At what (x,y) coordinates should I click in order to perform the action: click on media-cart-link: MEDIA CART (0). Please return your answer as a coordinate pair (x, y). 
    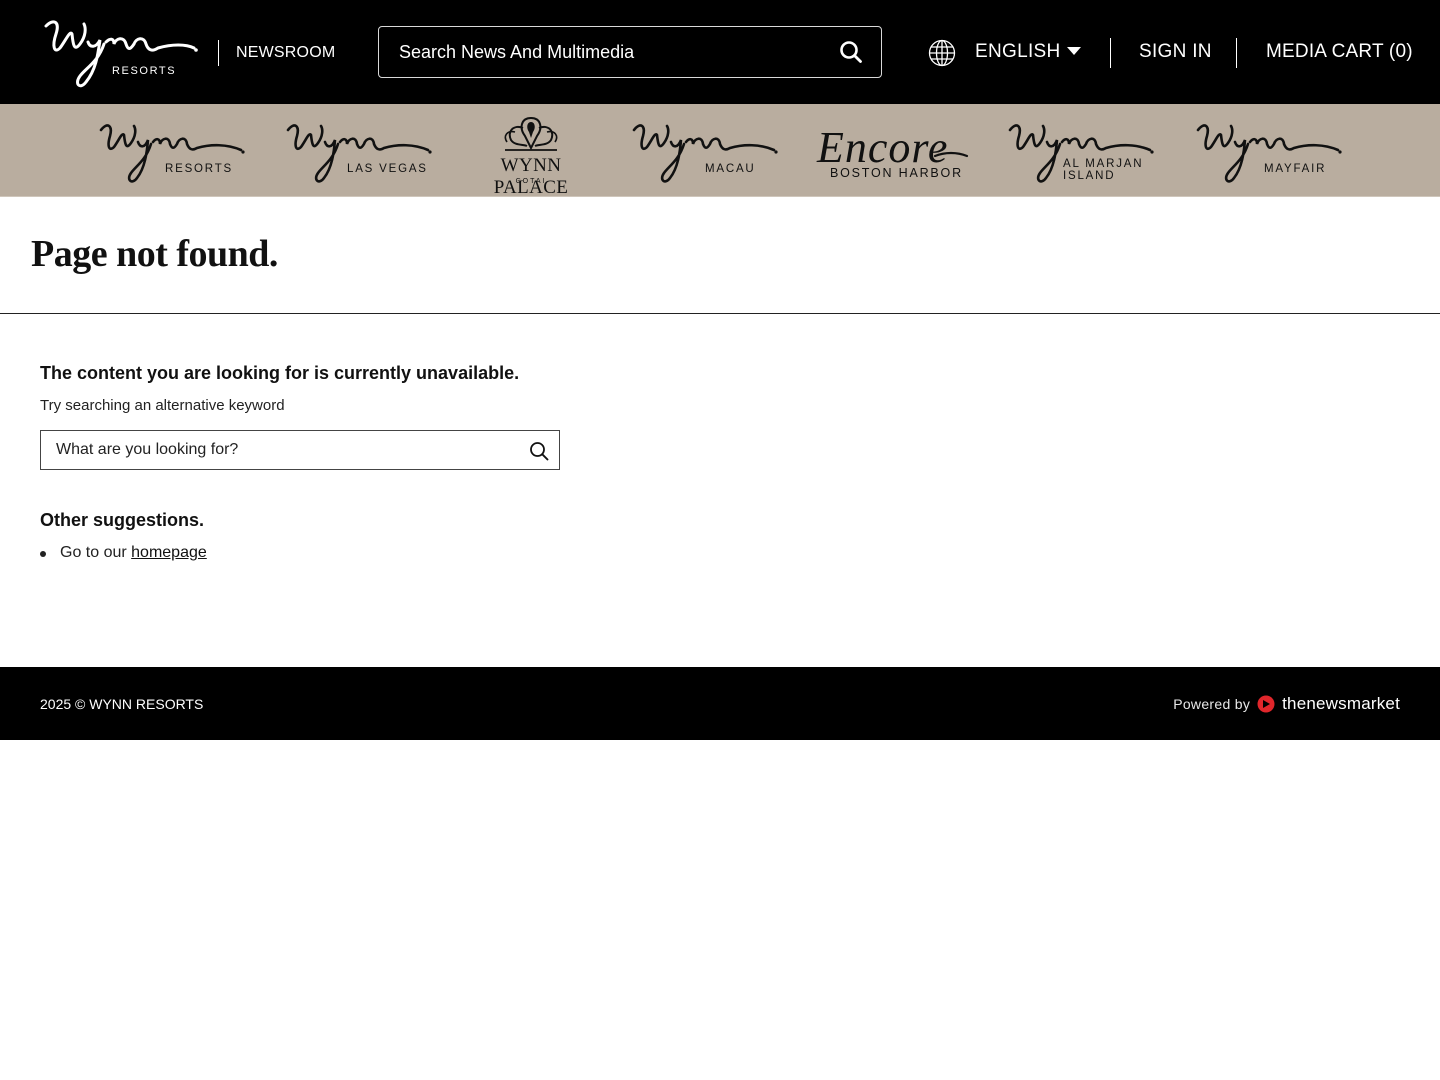
    Looking at the image, I should click on (1339, 52).